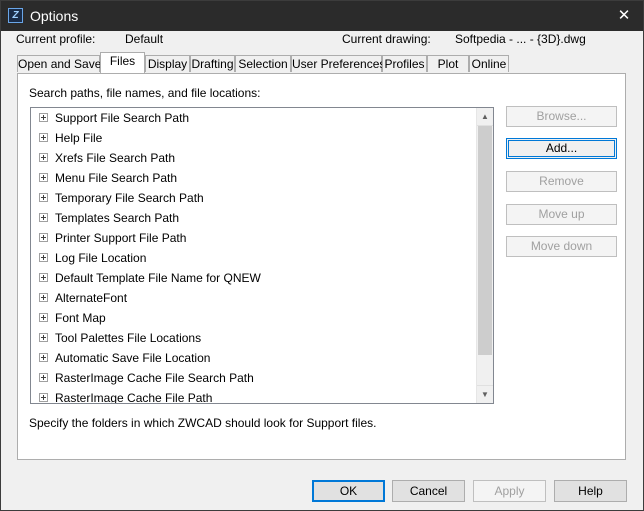 This screenshot has height=511, width=644. What do you see at coordinates (348, 491) in the screenshot?
I see `ok-button: OK` at bounding box center [348, 491].